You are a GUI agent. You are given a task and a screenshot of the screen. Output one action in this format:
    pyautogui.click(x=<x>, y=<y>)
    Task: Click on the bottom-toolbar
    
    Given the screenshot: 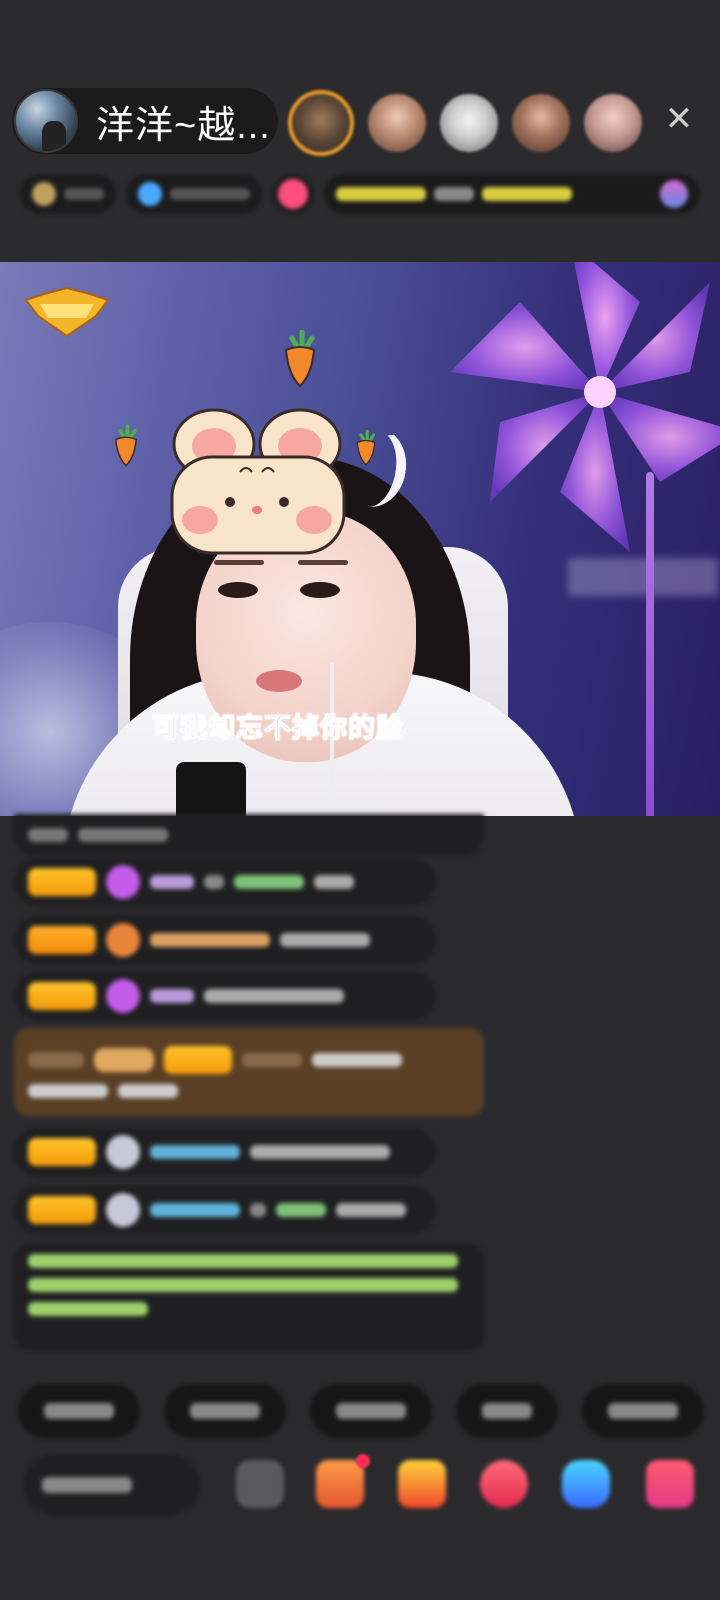 What is the action you would take?
    pyautogui.click(x=360, y=1494)
    